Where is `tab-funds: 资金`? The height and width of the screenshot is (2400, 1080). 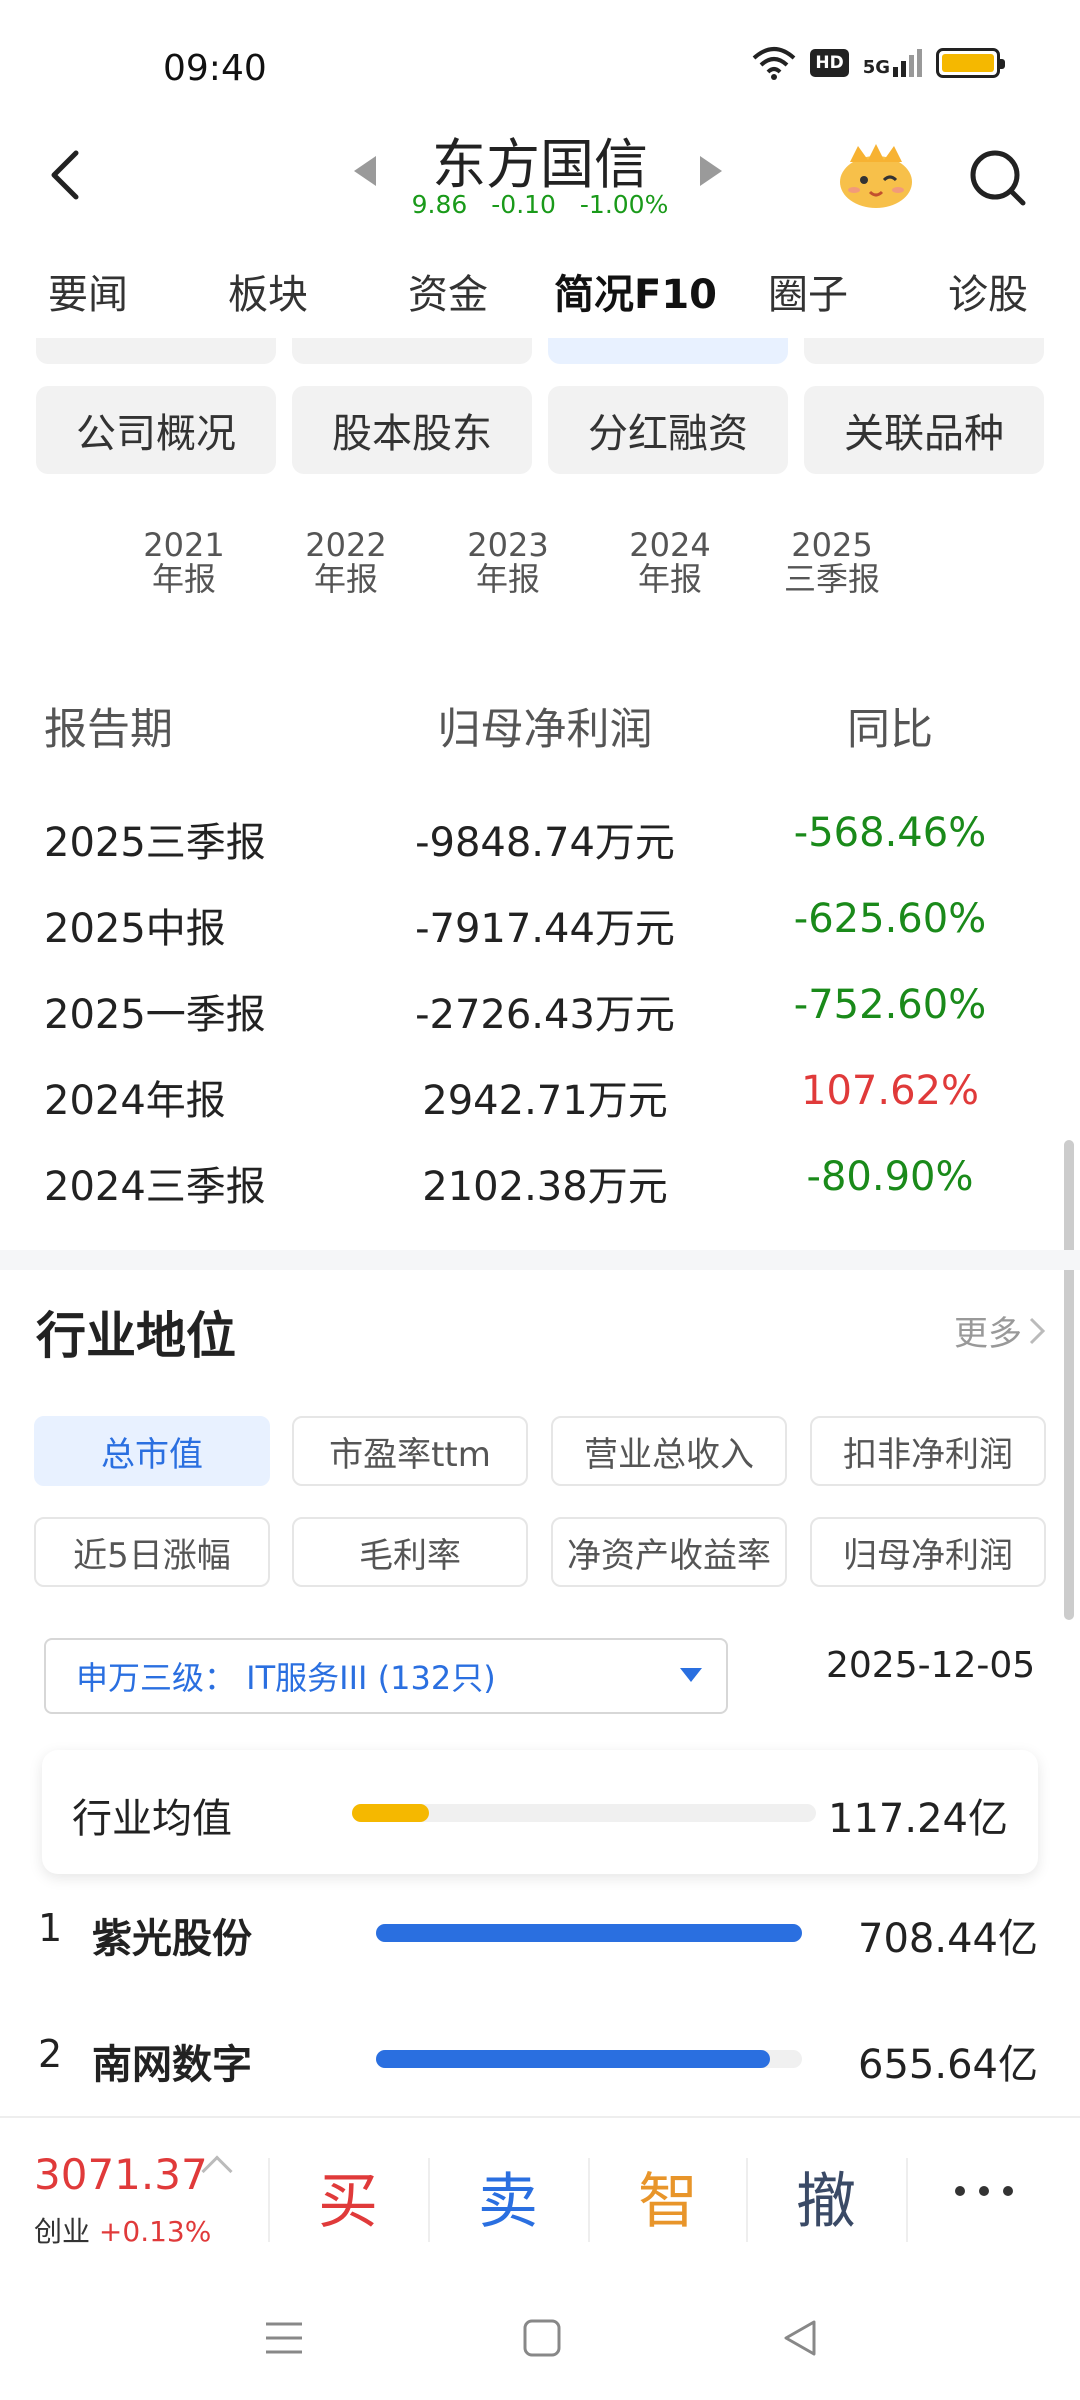 tab-funds: 资金 is located at coordinates (448, 291).